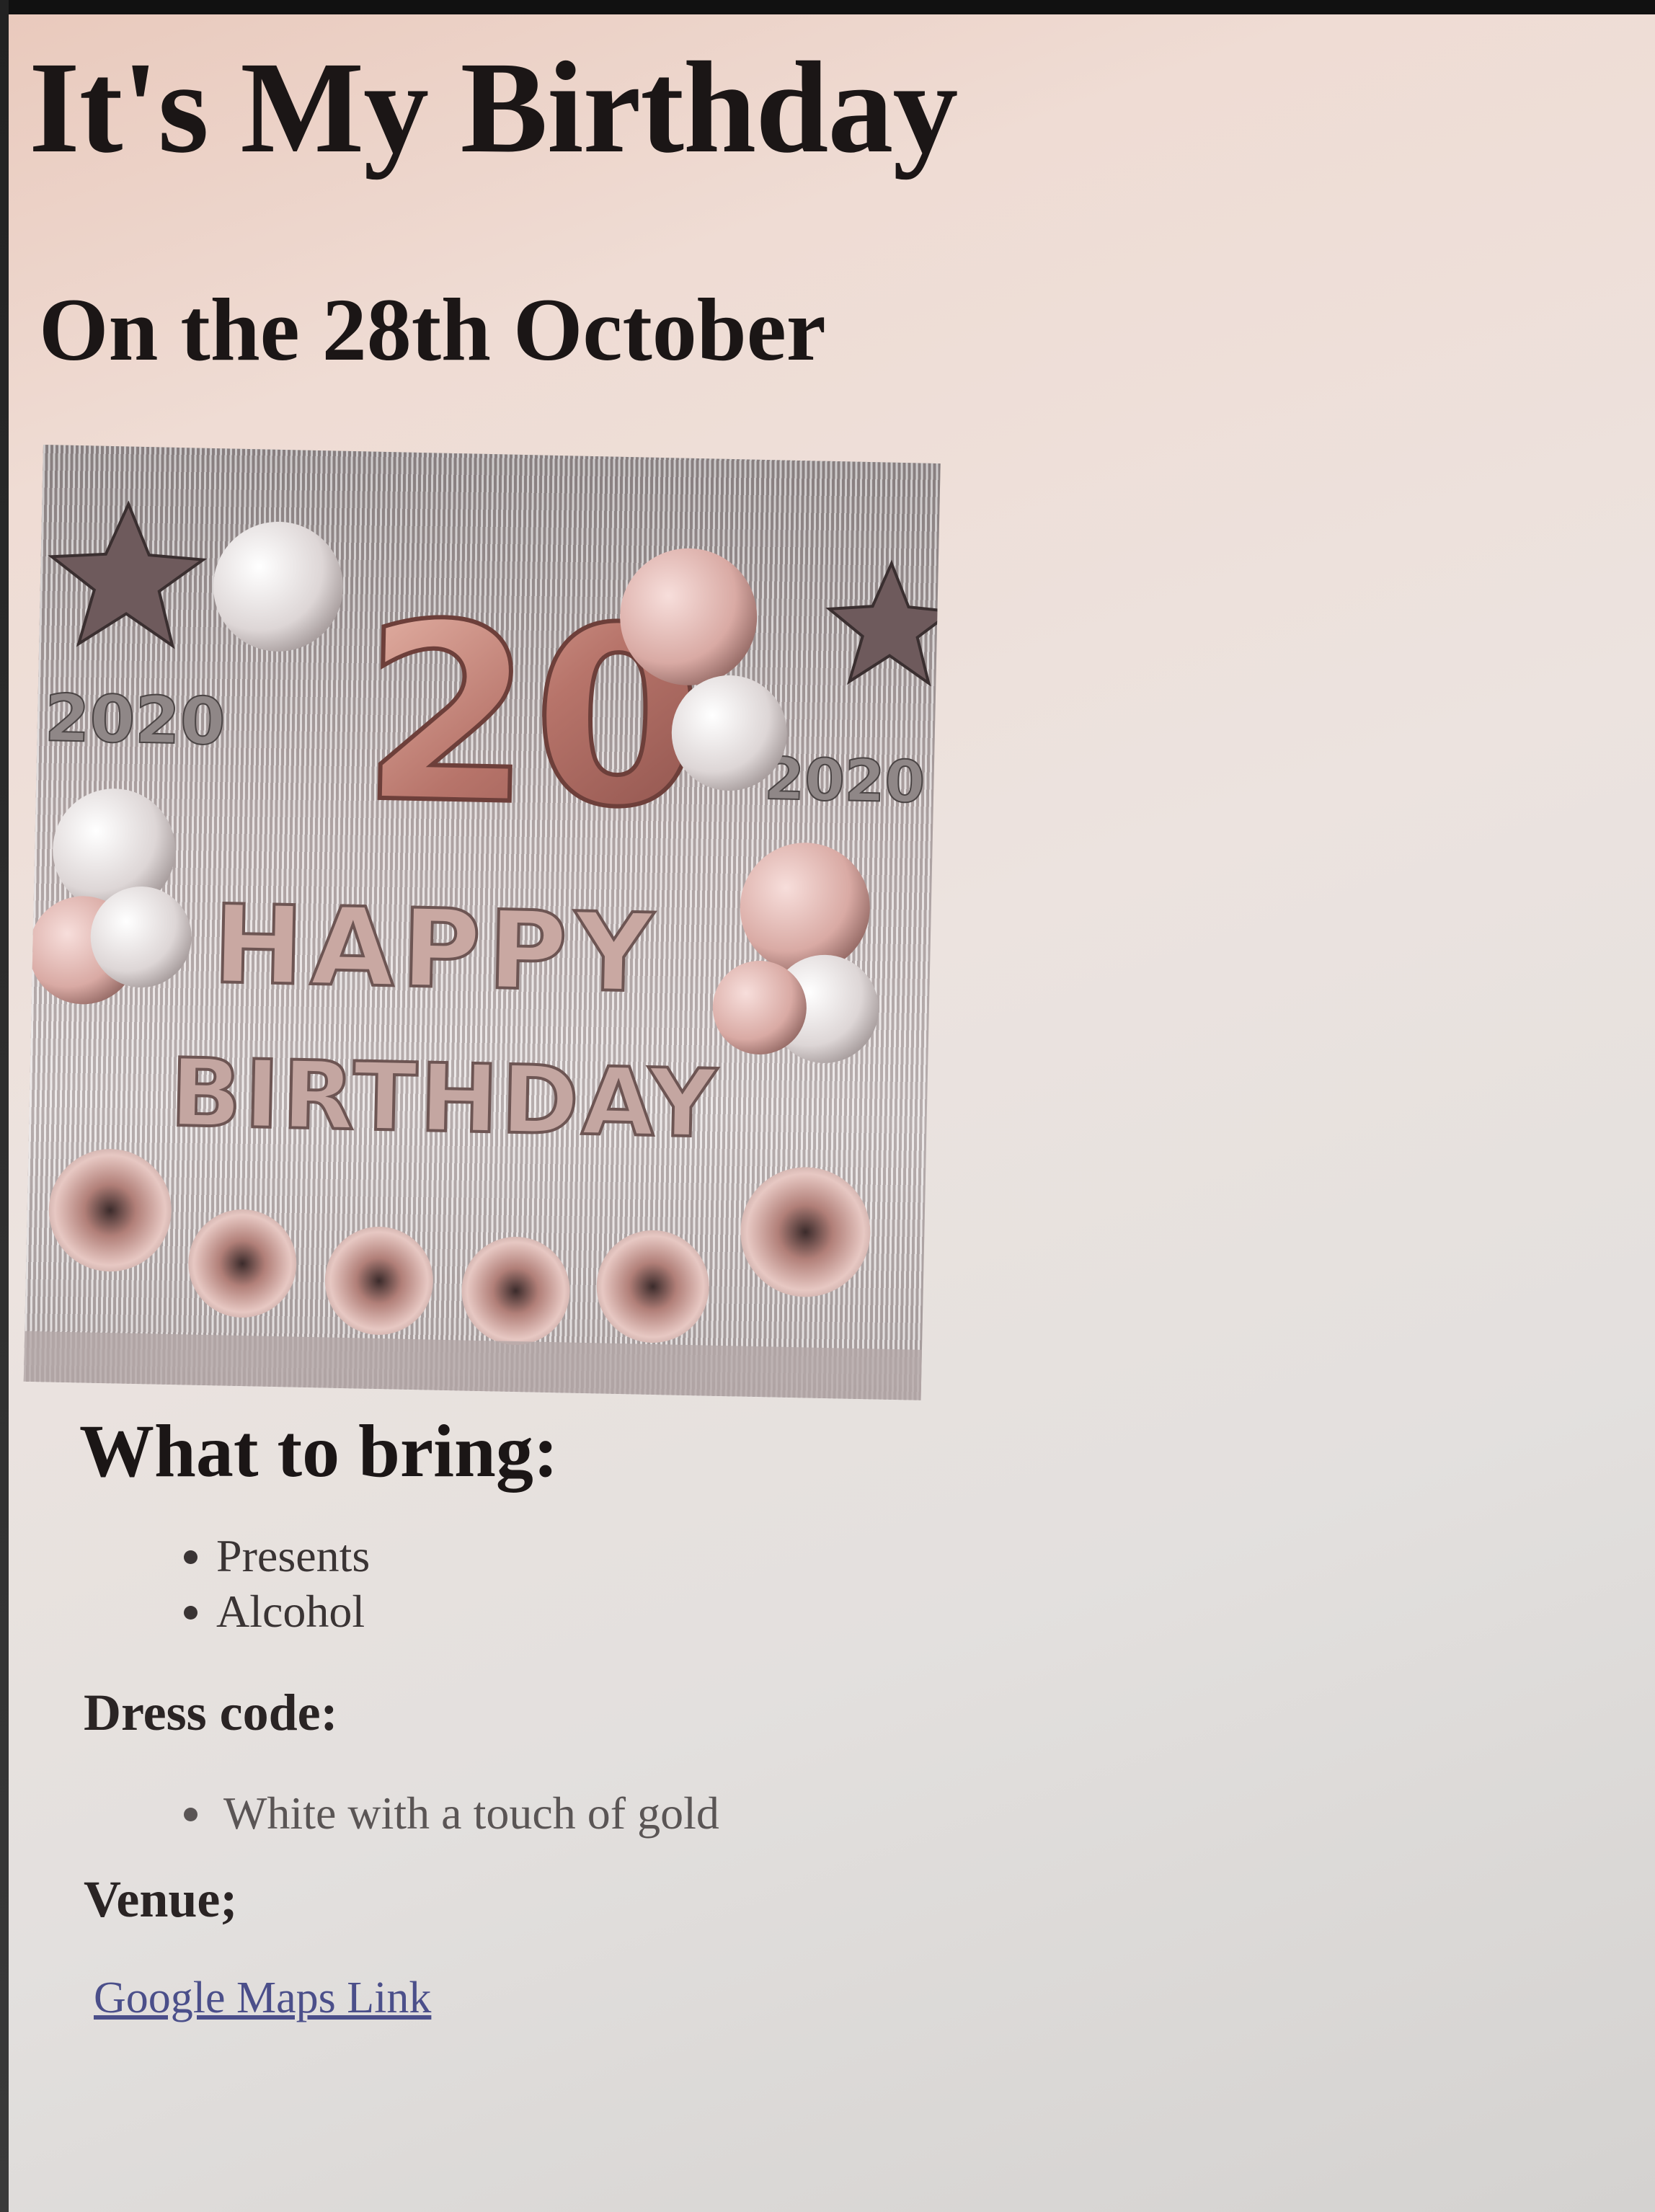 Image resolution: width=1655 pixels, height=2212 pixels. I want to click on list-item: White with a touch of gold, so click(807, 1814).